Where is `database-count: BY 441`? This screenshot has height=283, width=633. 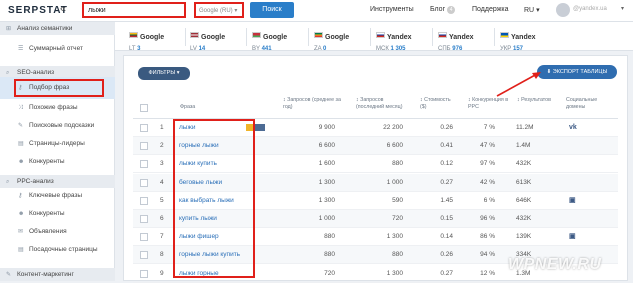
database-count: BY 441 is located at coordinates (283, 49).